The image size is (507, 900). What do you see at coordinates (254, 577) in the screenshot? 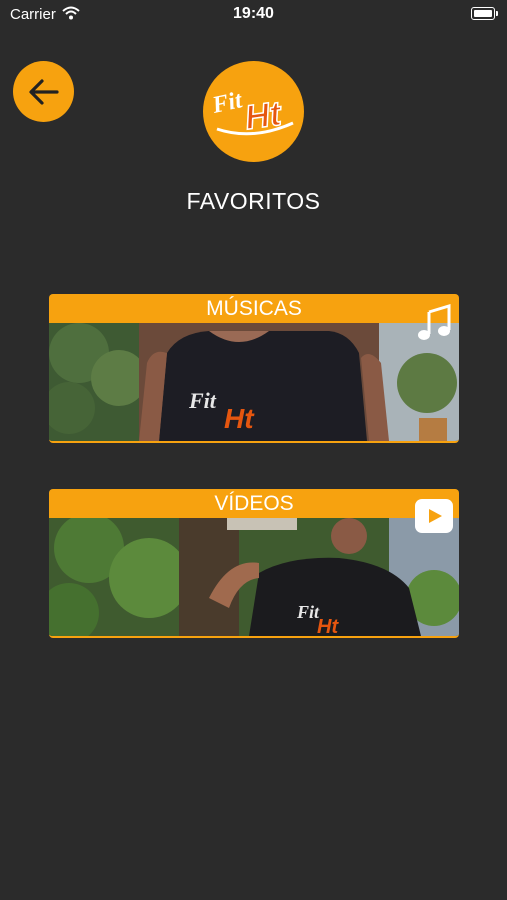
I see `videos-photo: Fit Ht` at bounding box center [254, 577].